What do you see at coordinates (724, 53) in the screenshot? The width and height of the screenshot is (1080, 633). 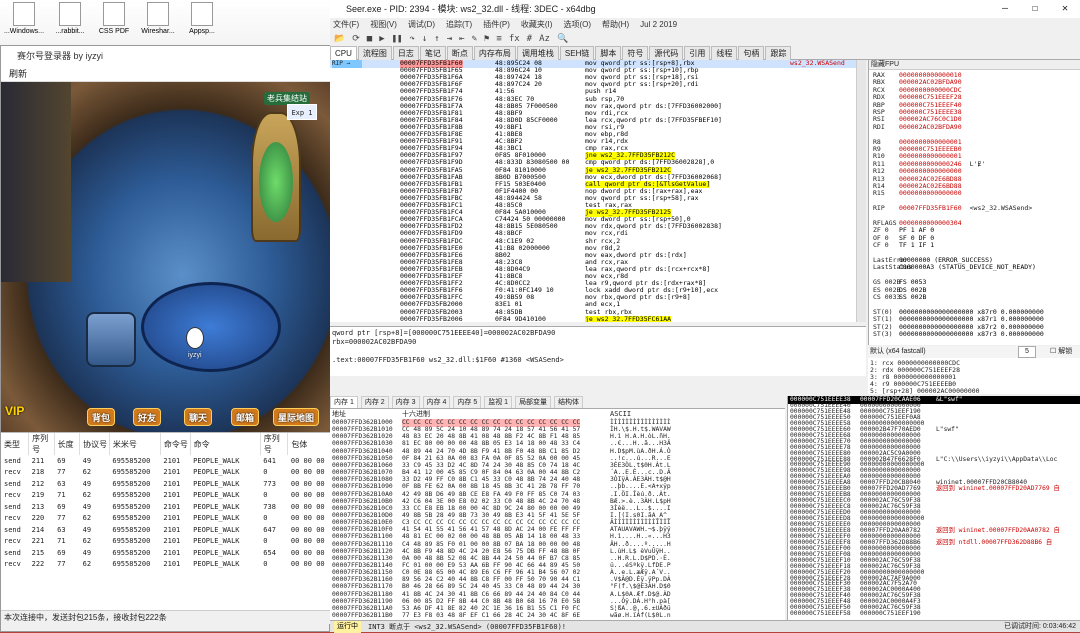 I see `tab-12: 线程` at bounding box center [724, 53].